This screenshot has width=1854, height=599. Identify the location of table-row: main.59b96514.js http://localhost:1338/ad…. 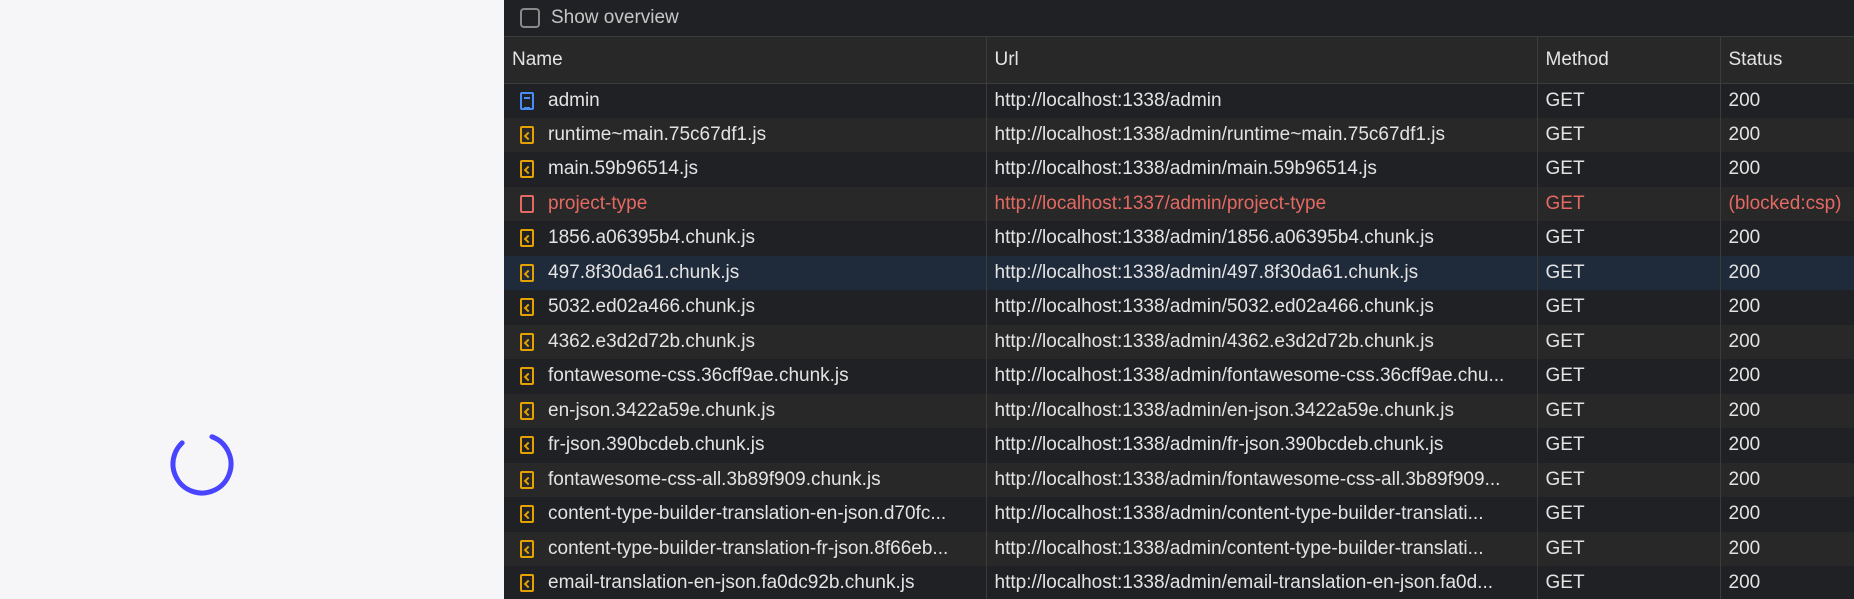
(1179, 169).